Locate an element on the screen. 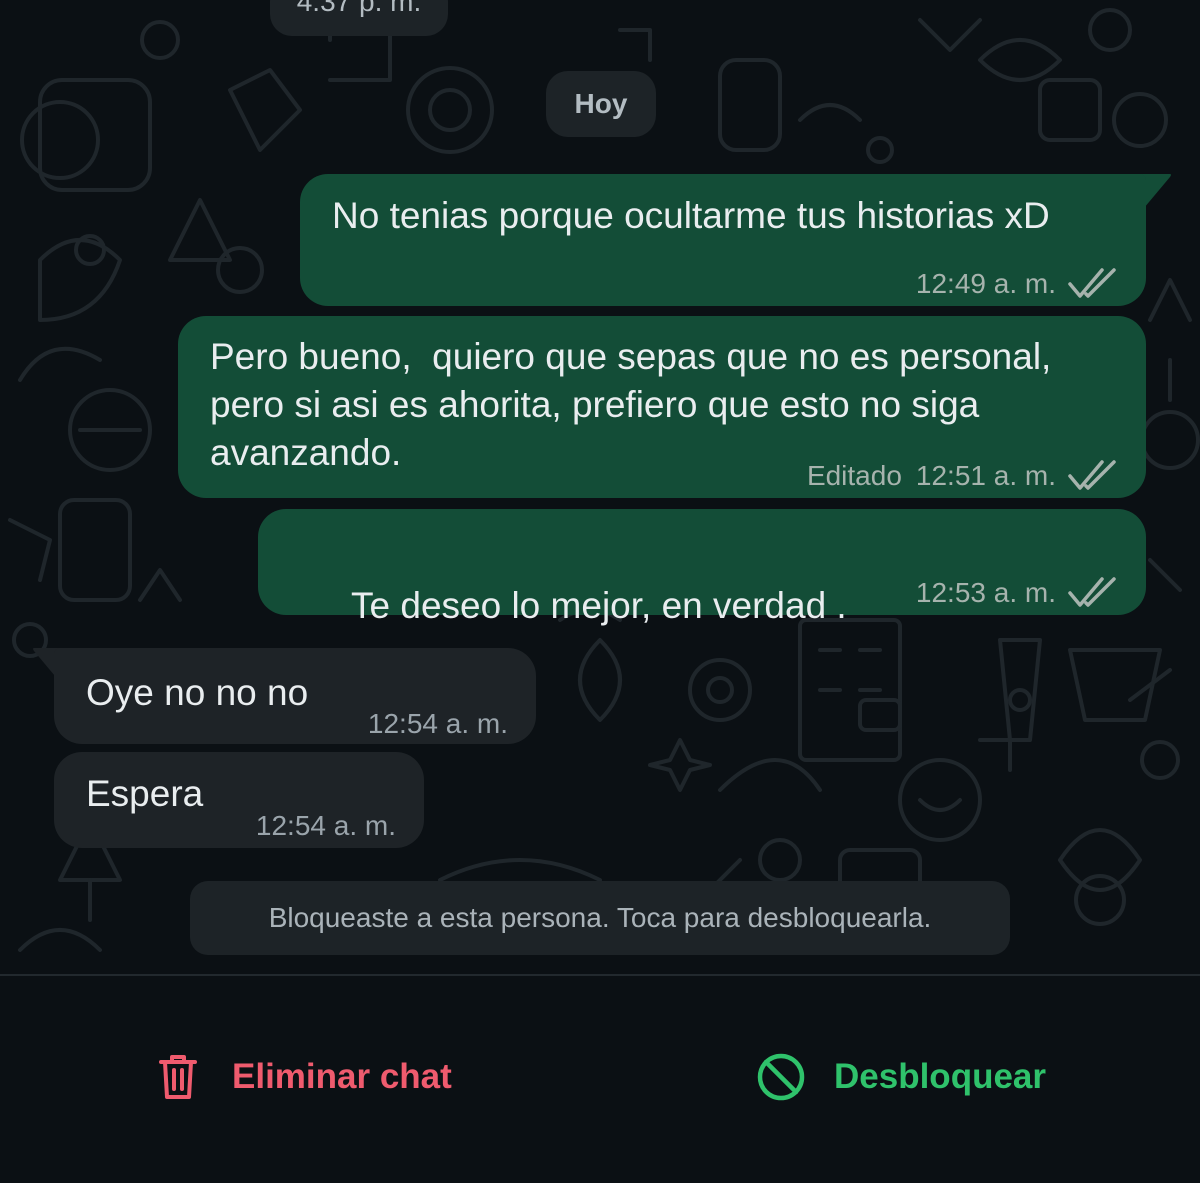  message-text-line: avanzando. is located at coordinates (306, 452).